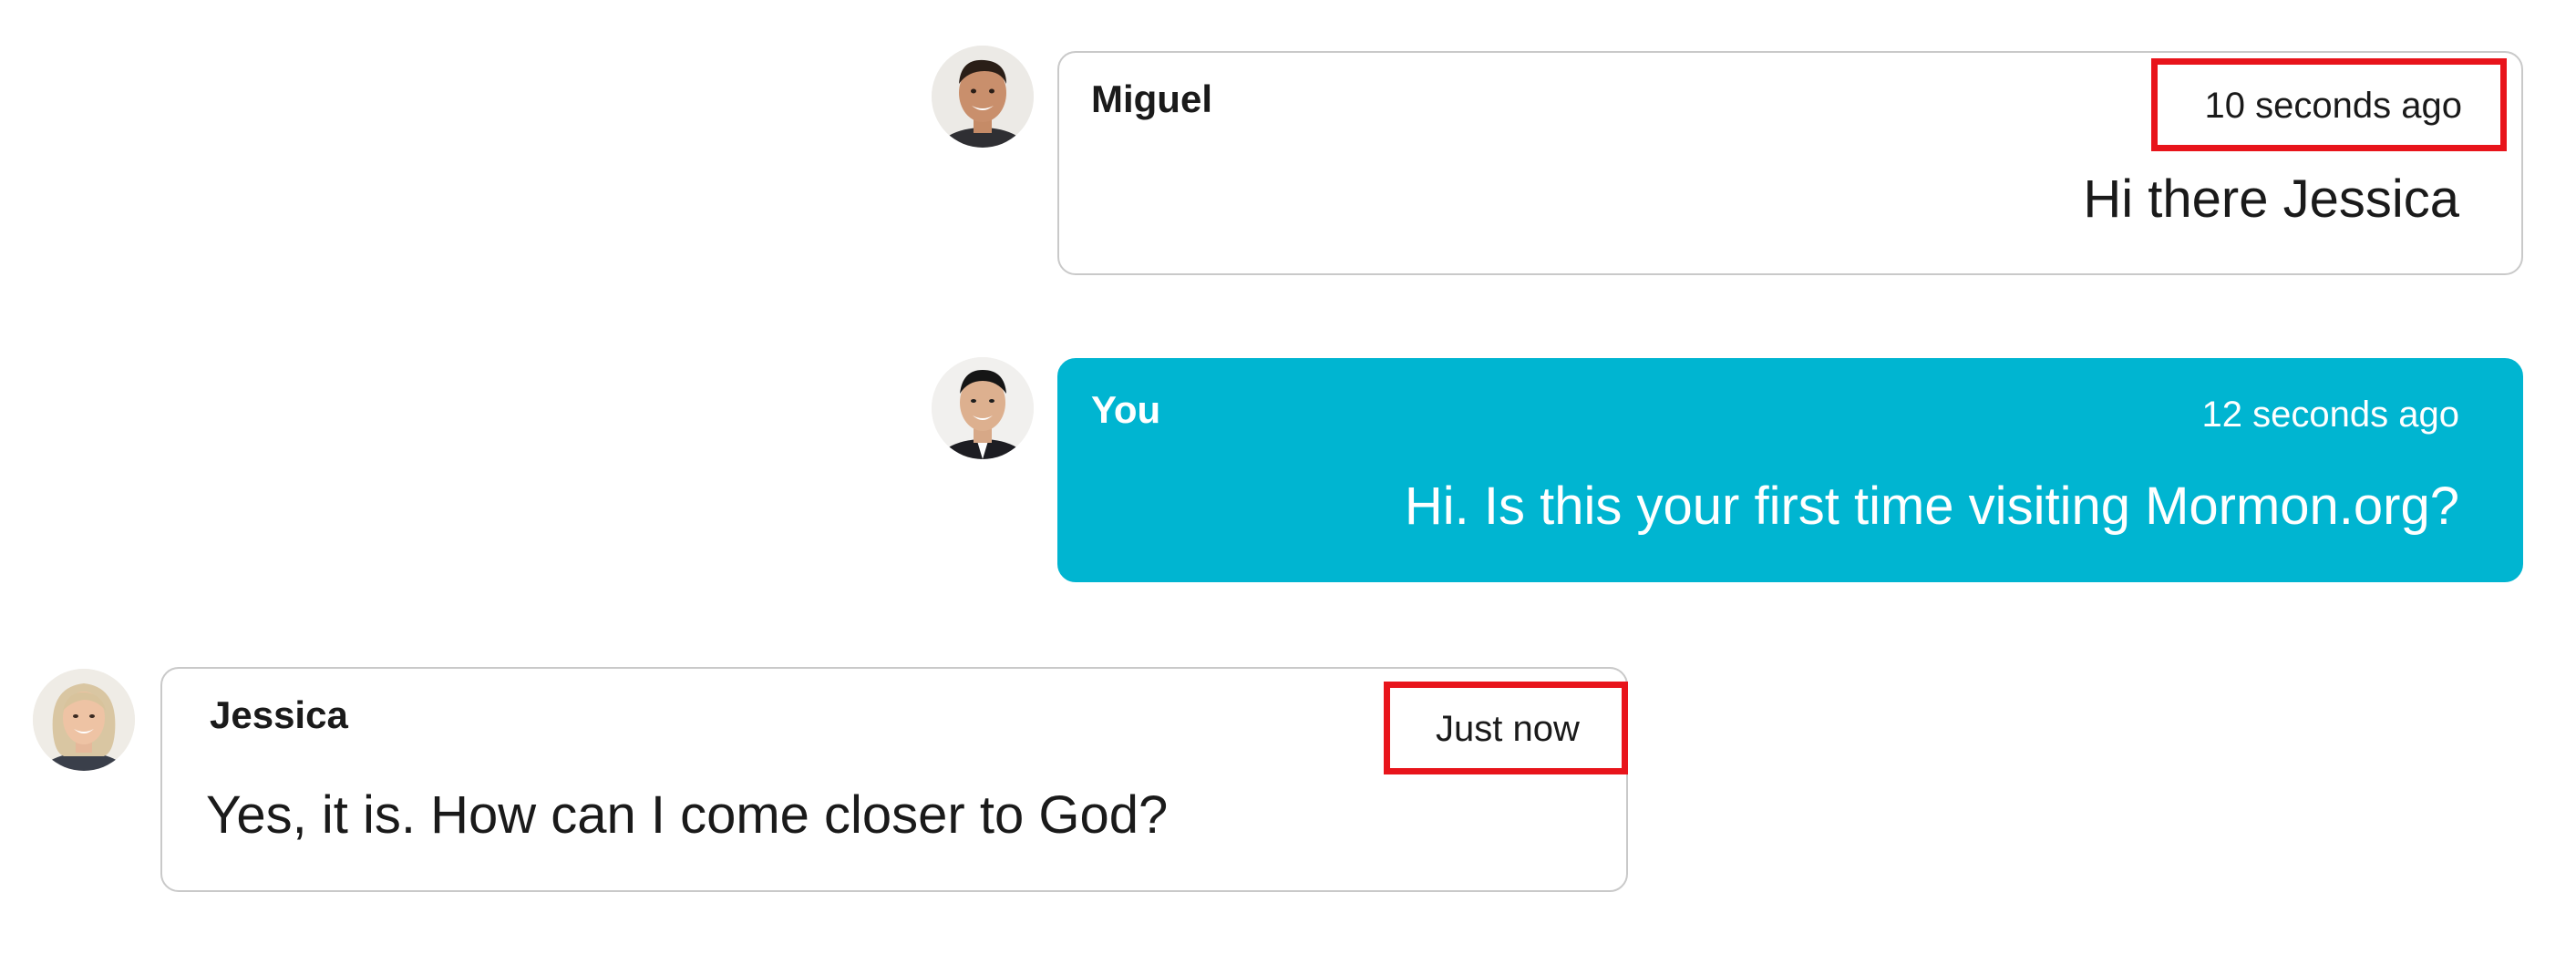 This screenshot has width=2576, height=964. Describe the element at coordinates (279, 715) in the screenshot. I see `sender-name: Jessica` at that location.